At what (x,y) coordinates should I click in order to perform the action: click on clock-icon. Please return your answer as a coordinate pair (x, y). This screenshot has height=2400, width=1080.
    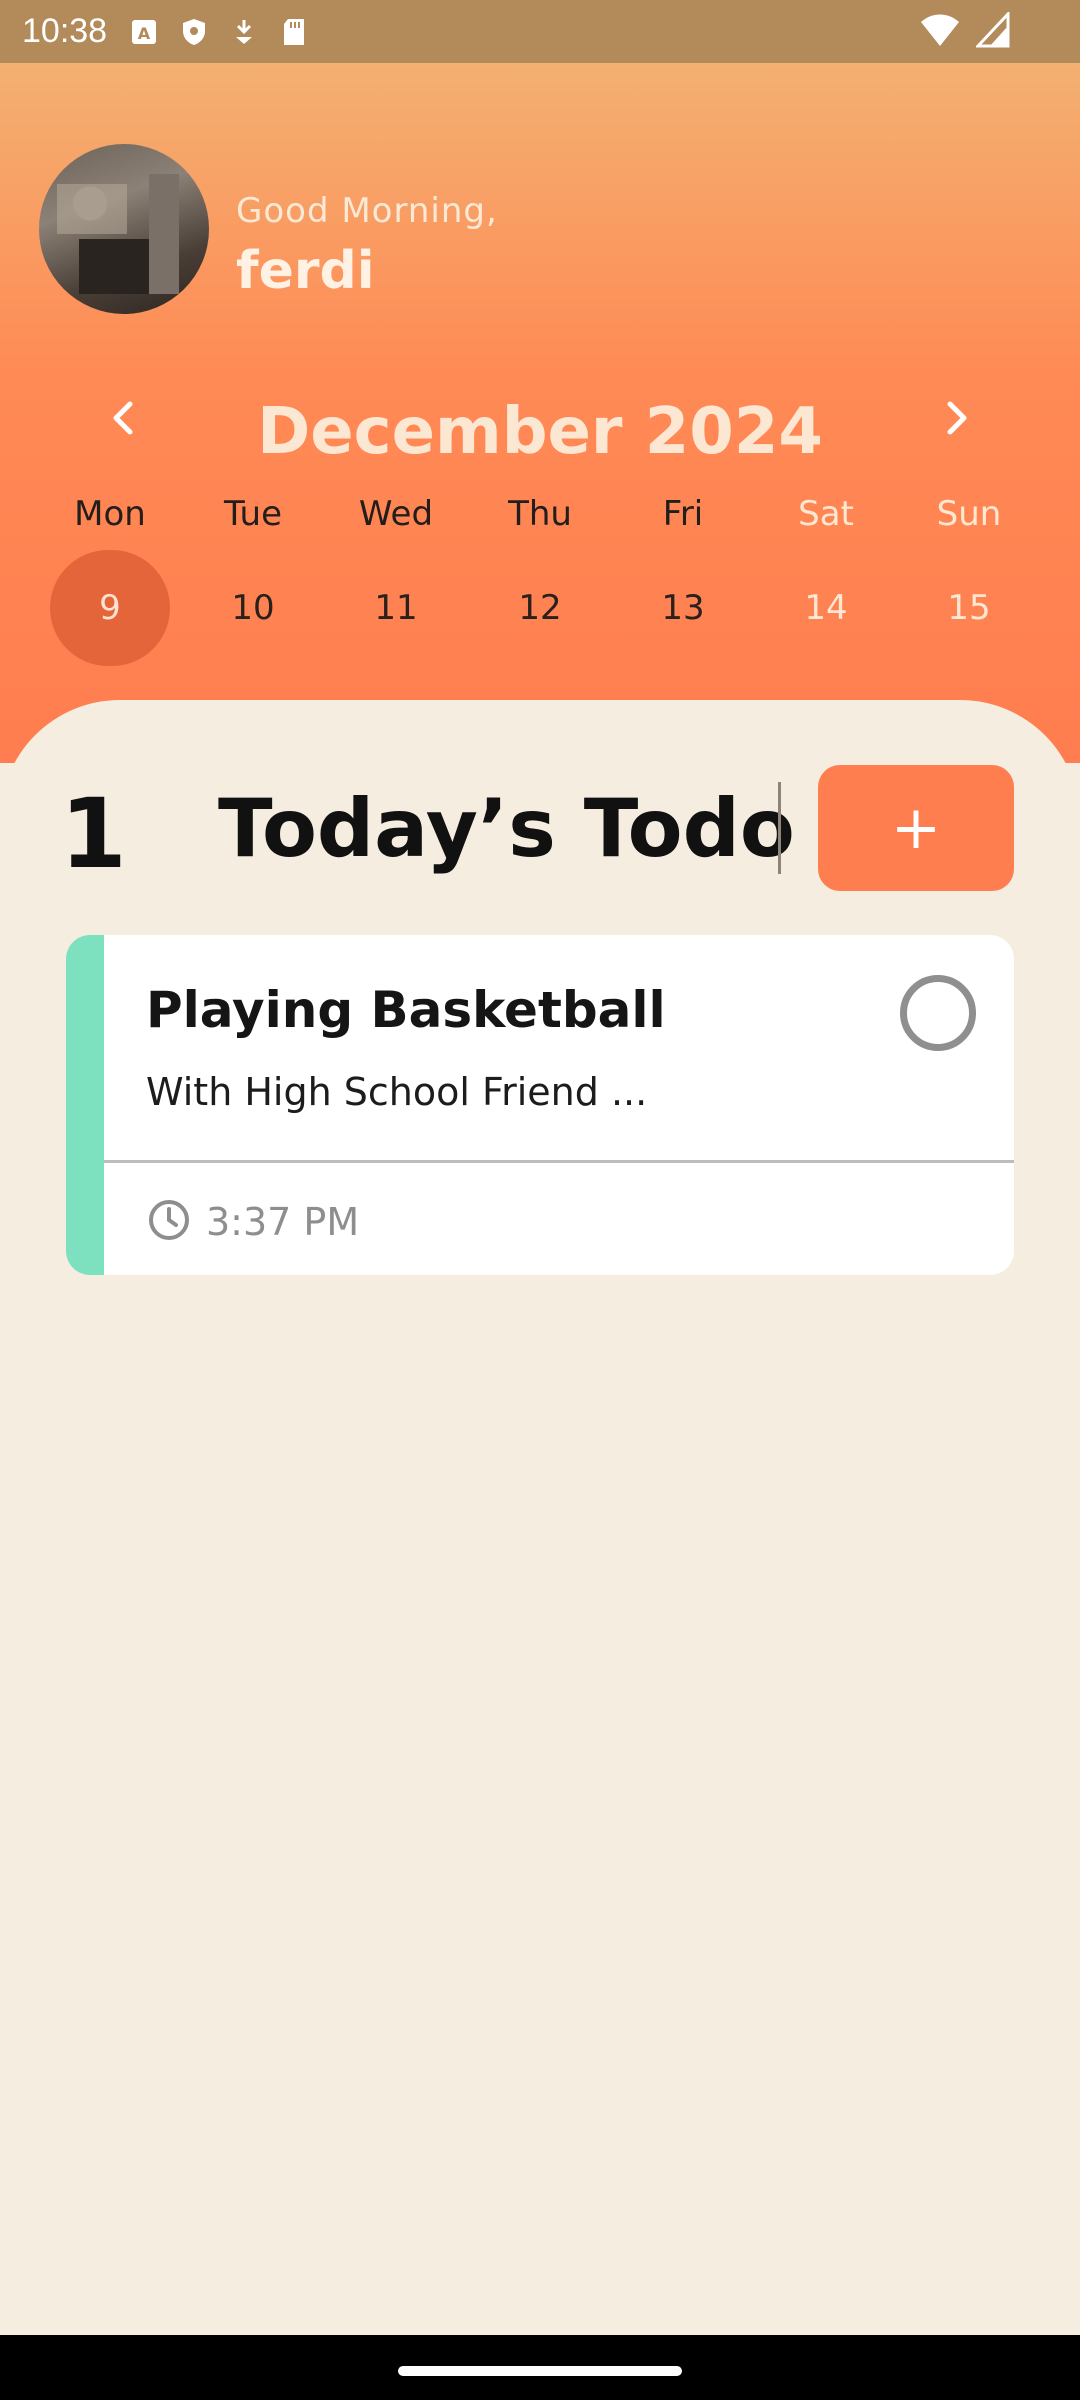
    Looking at the image, I should click on (169, 1220).